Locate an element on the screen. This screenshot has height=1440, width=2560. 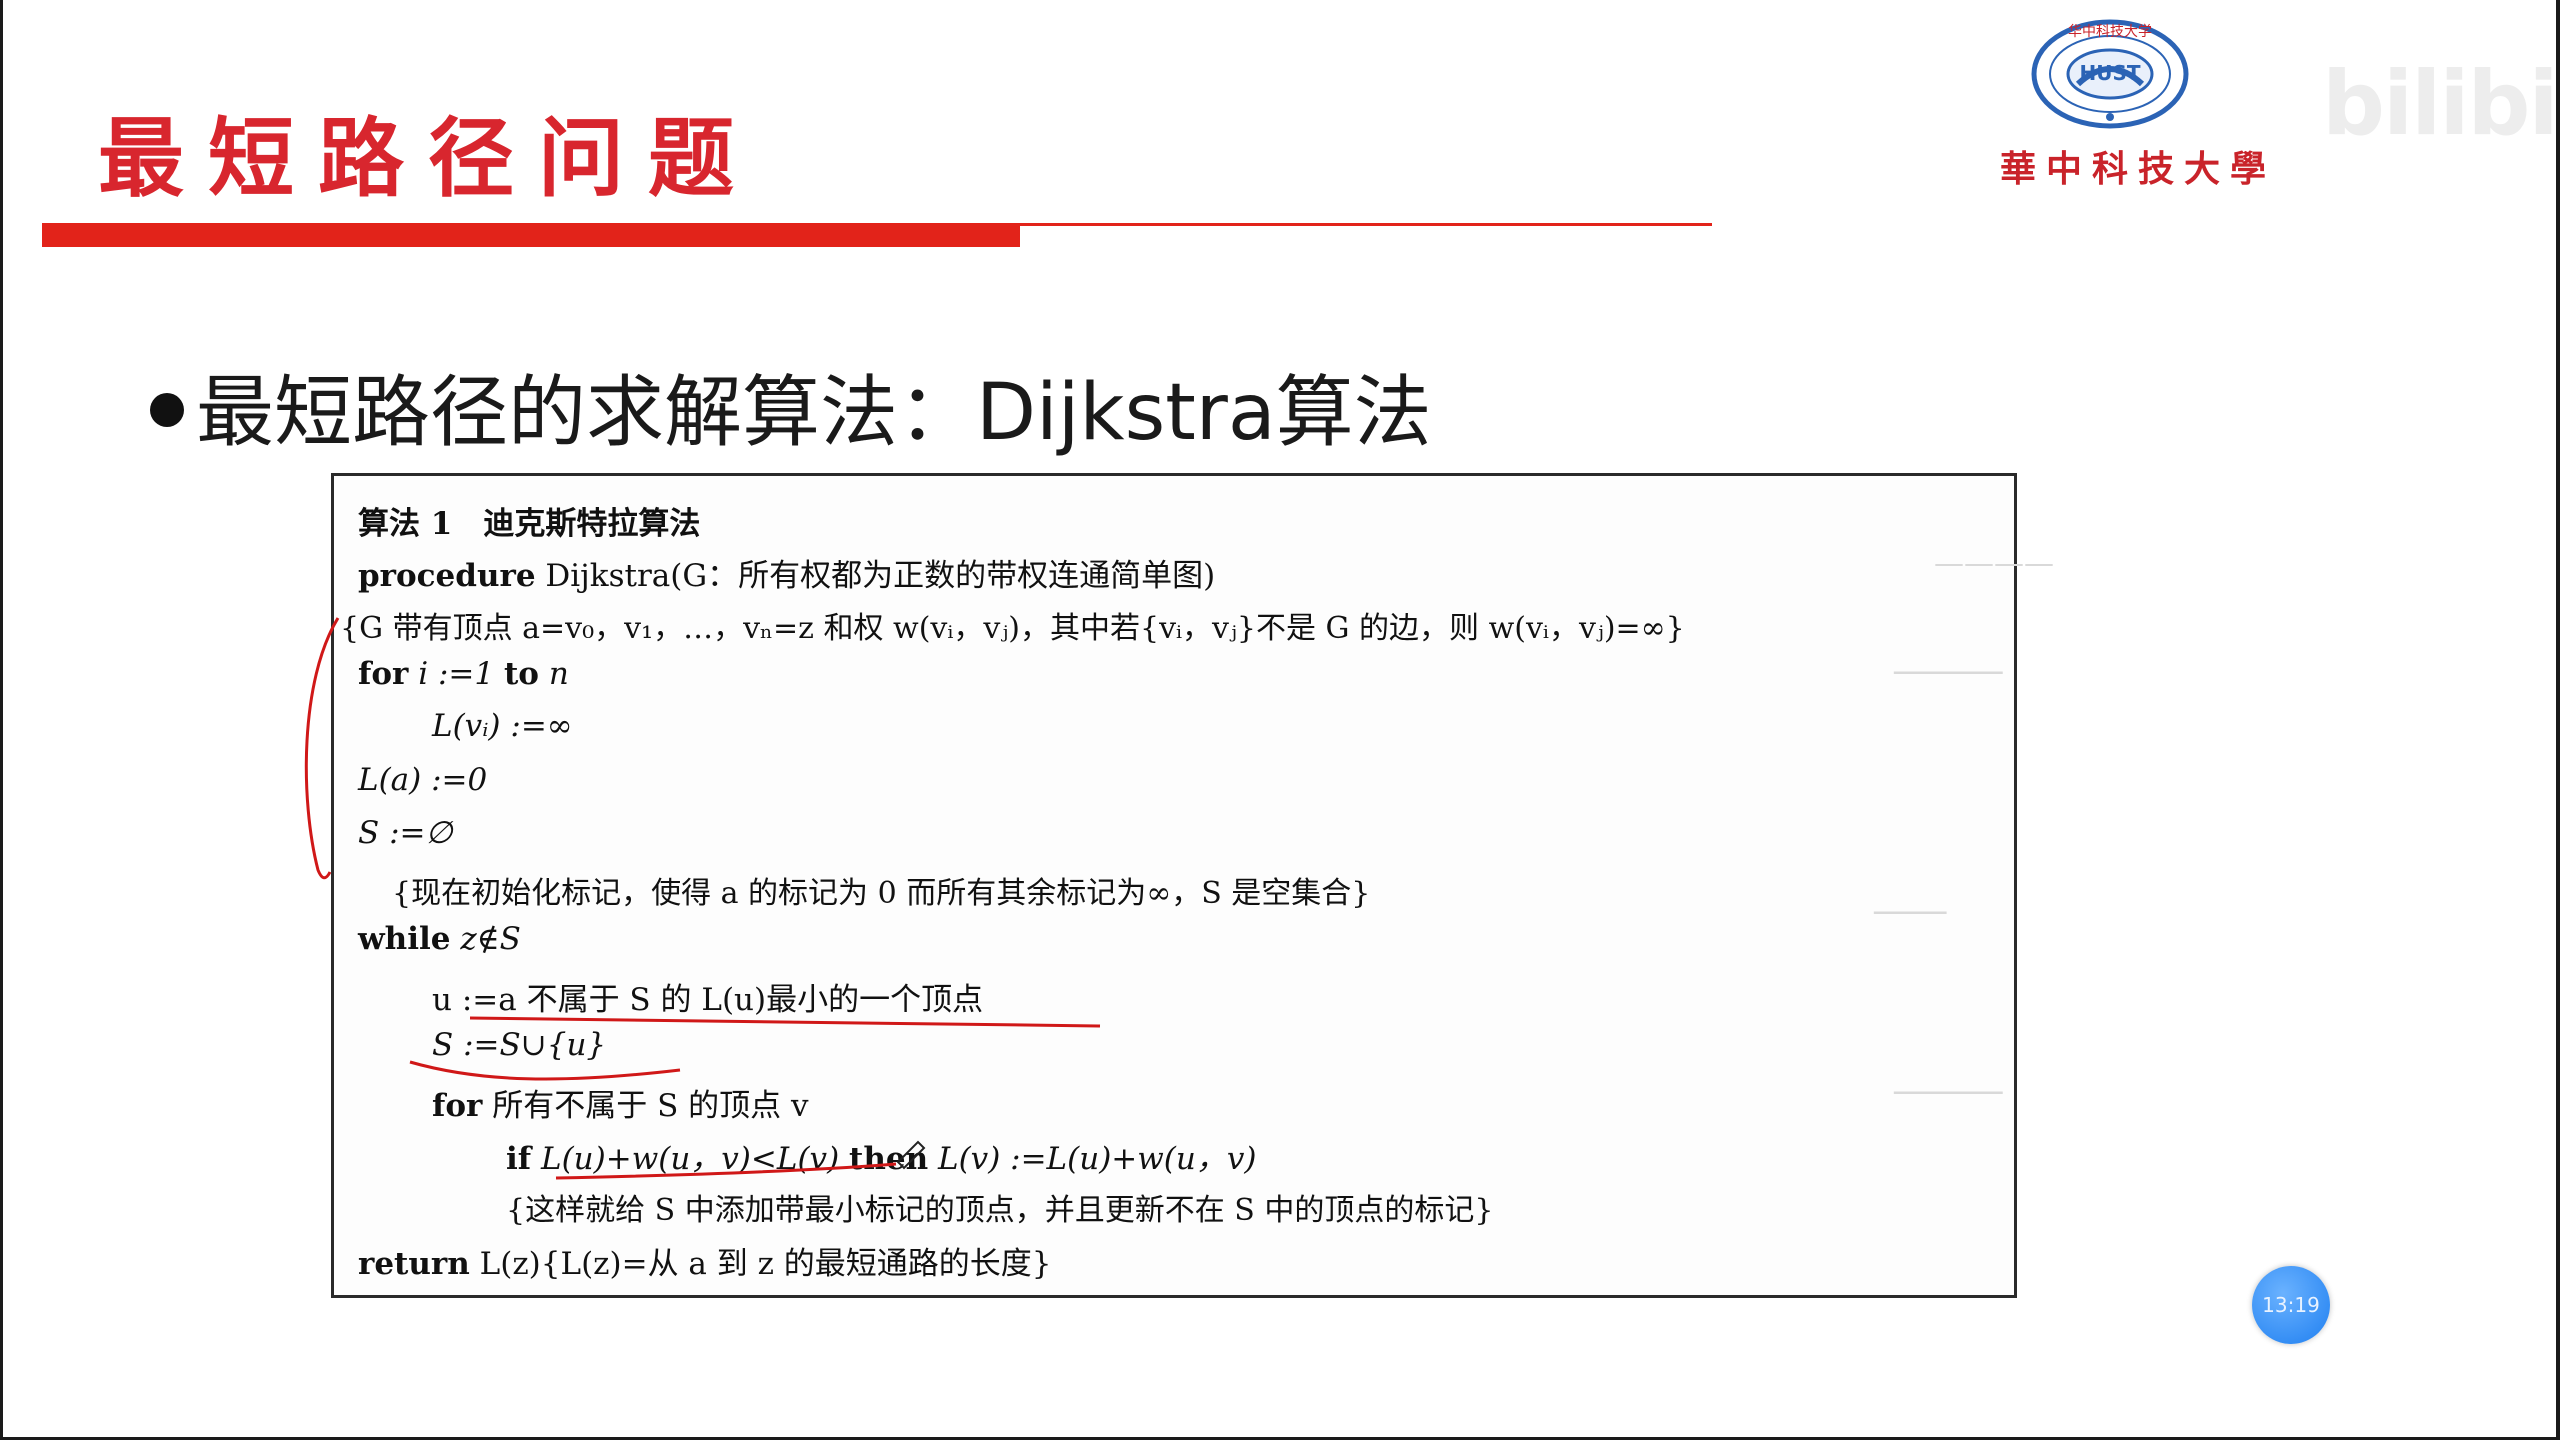
algorithm-return-line: return L(z){L(z)=从 a 到 z 的最短通路的长度} is located at coordinates (705, 1264).